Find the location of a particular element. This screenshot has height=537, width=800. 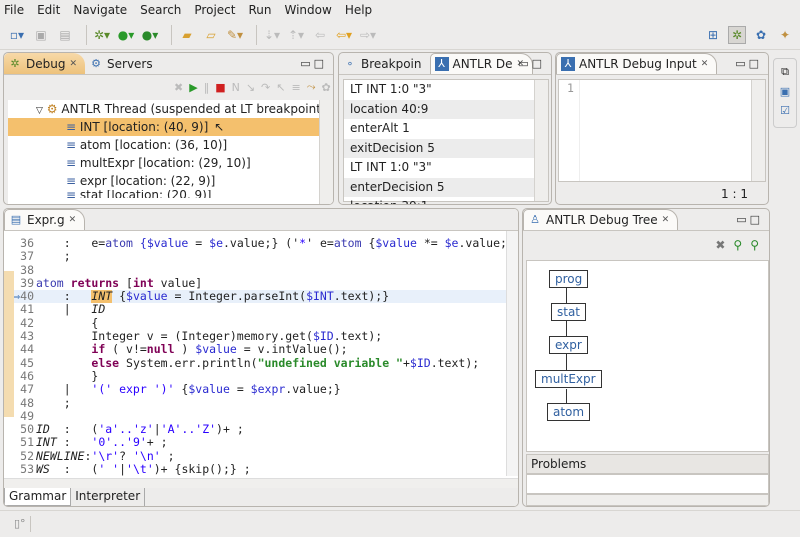

menu-window: Window is located at coordinates (307, 10).